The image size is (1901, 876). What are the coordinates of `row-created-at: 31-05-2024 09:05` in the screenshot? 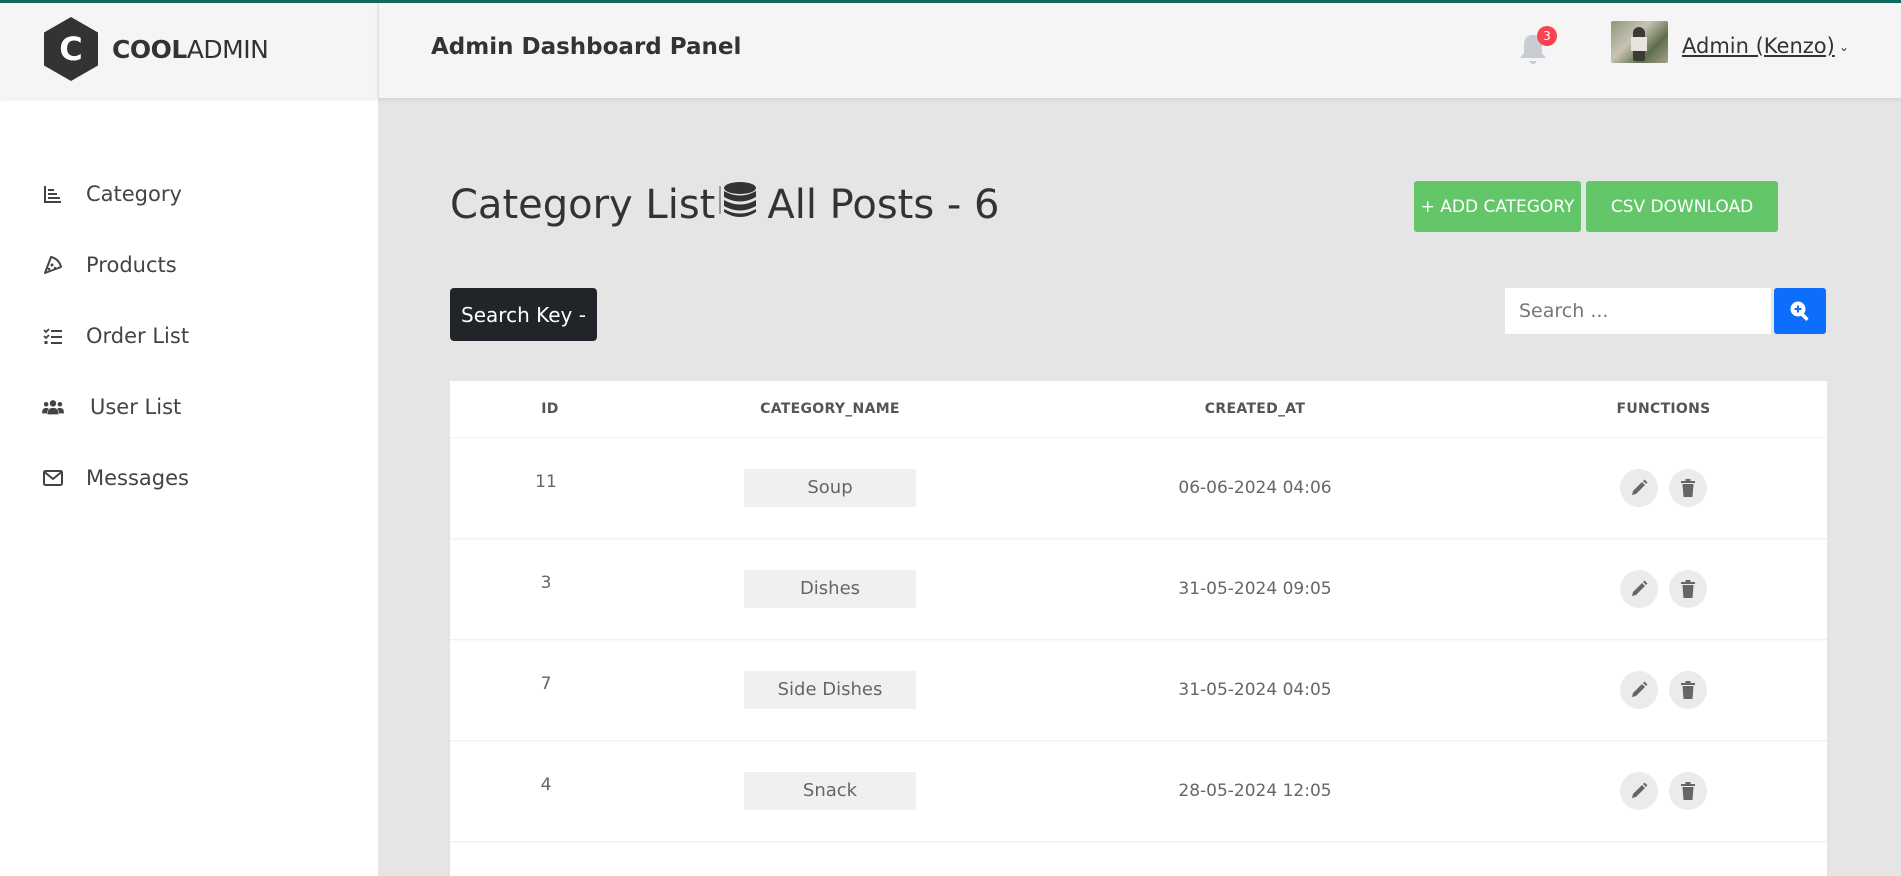 It's located at (1255, 589).